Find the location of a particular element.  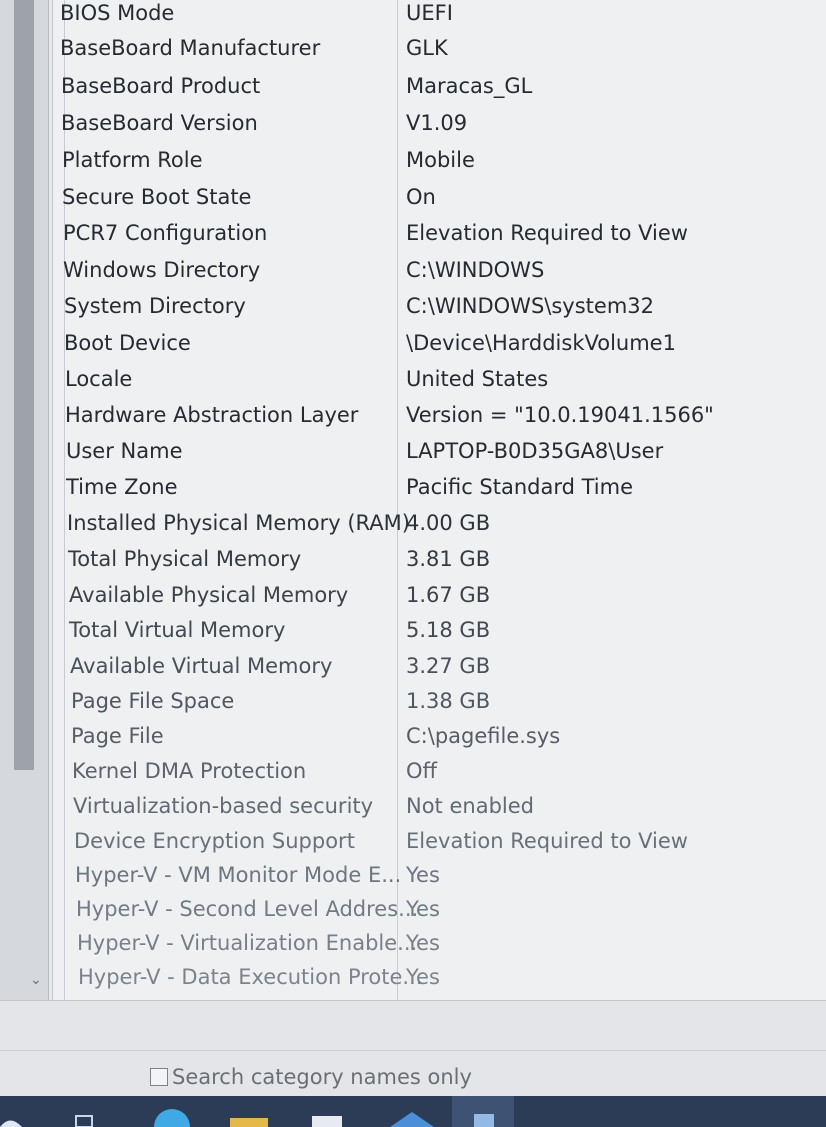

item-cell: Available Physical Memory is located at coordinates (209, 595).